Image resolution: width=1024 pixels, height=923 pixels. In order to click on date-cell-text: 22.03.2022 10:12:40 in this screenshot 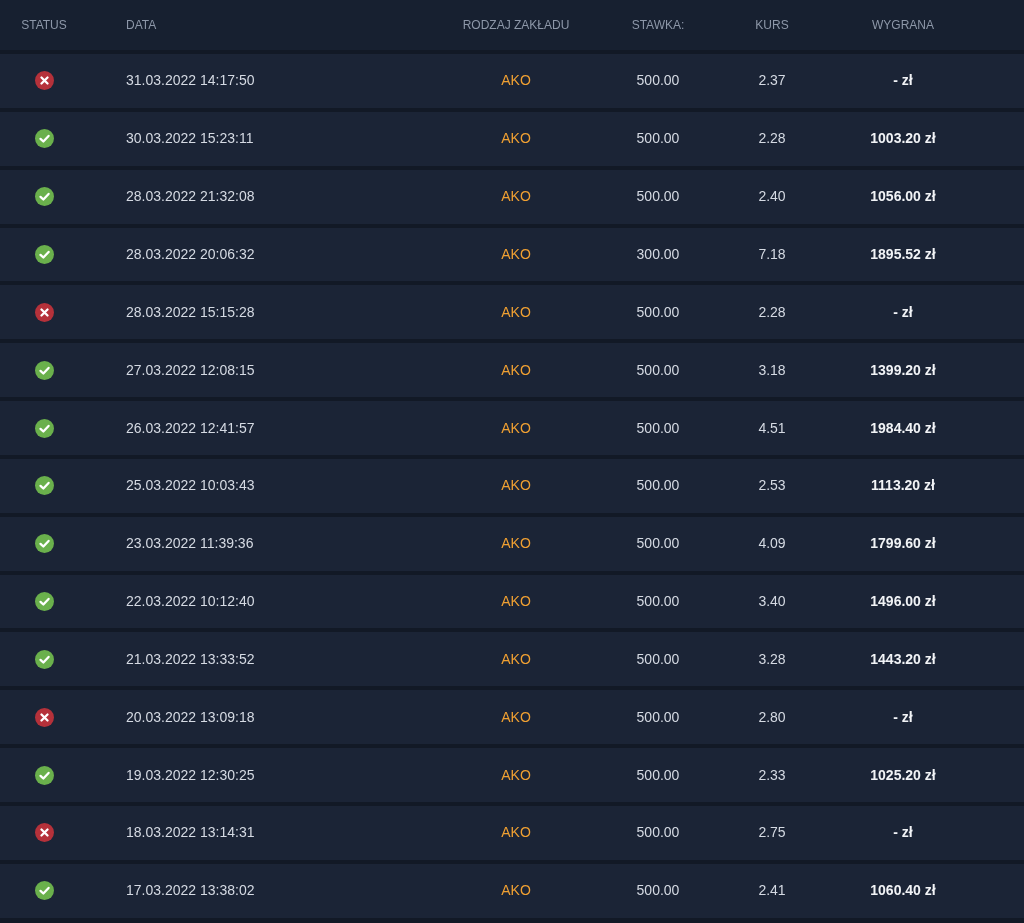, I will do `click(190, 602)`.